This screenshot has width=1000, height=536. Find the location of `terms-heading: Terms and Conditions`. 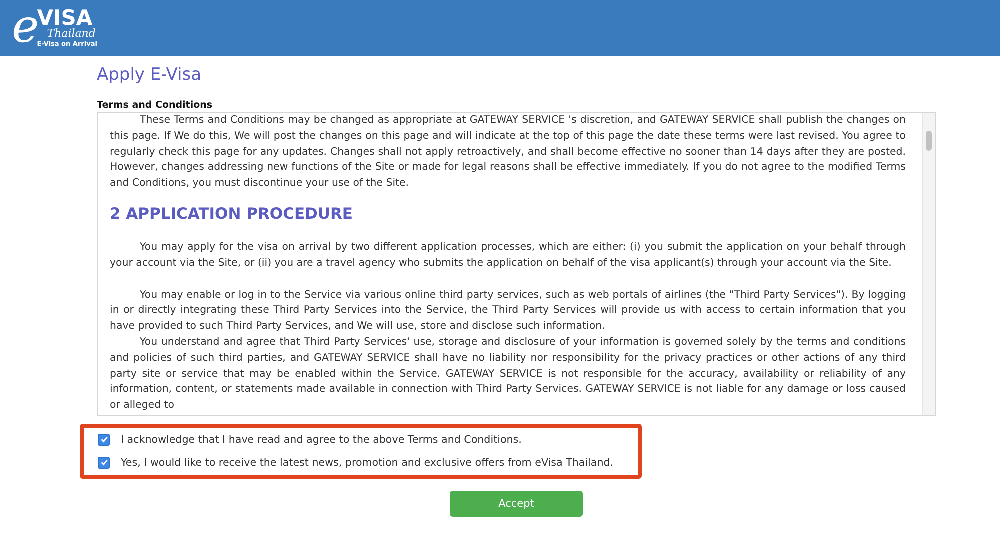

terms-heading: Terms and Conditions is located at coordinates (155, 106).